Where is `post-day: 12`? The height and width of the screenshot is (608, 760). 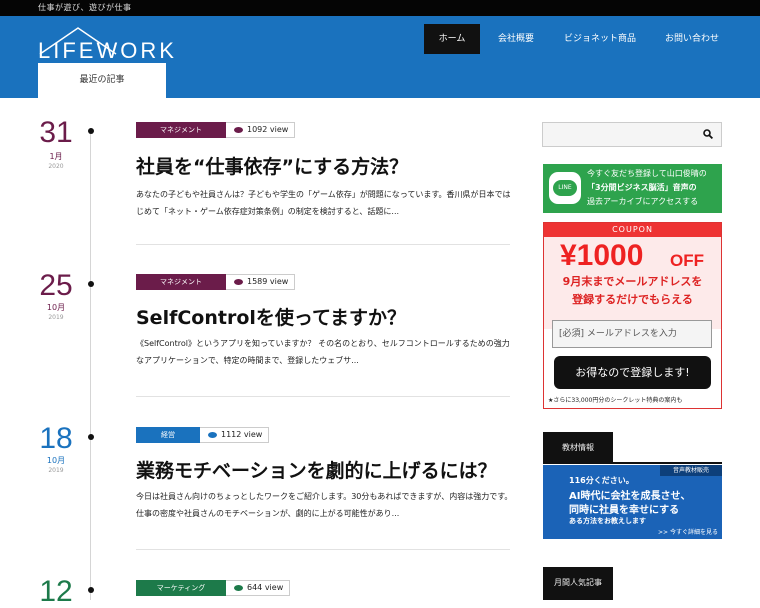
post-day: 12 is located at coordinates (56, 591).